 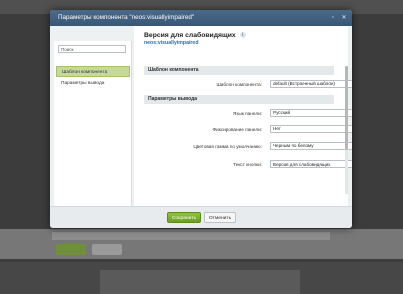 I want to click on field-label-template: Шаблон компонента:, so click(x=239, y=84).